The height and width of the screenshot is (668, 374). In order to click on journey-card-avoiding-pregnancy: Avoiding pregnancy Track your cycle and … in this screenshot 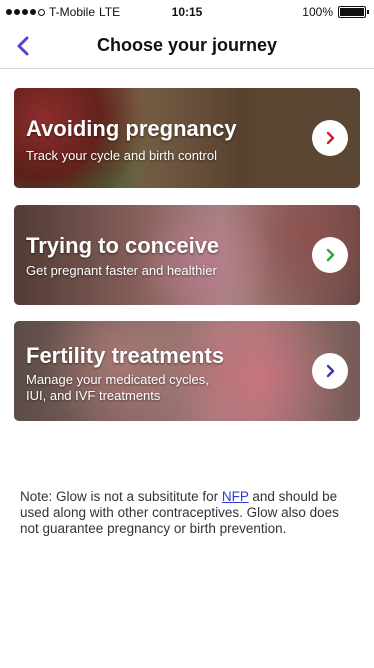, I will do `click(187, 138)`.